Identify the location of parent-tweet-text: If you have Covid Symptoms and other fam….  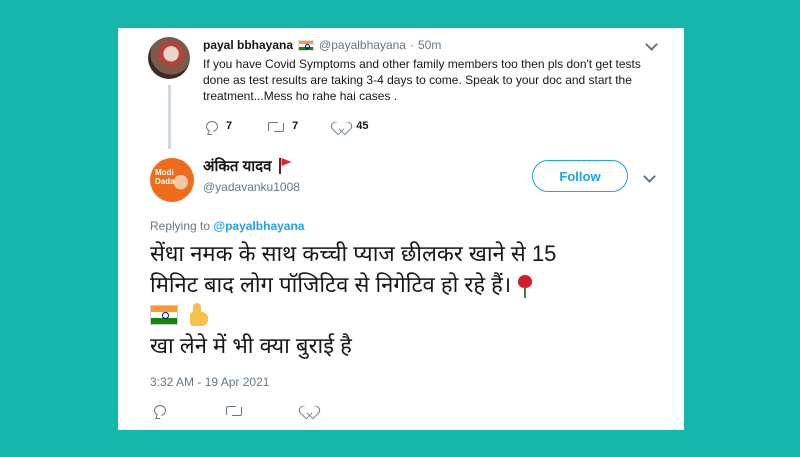
(422, 80).